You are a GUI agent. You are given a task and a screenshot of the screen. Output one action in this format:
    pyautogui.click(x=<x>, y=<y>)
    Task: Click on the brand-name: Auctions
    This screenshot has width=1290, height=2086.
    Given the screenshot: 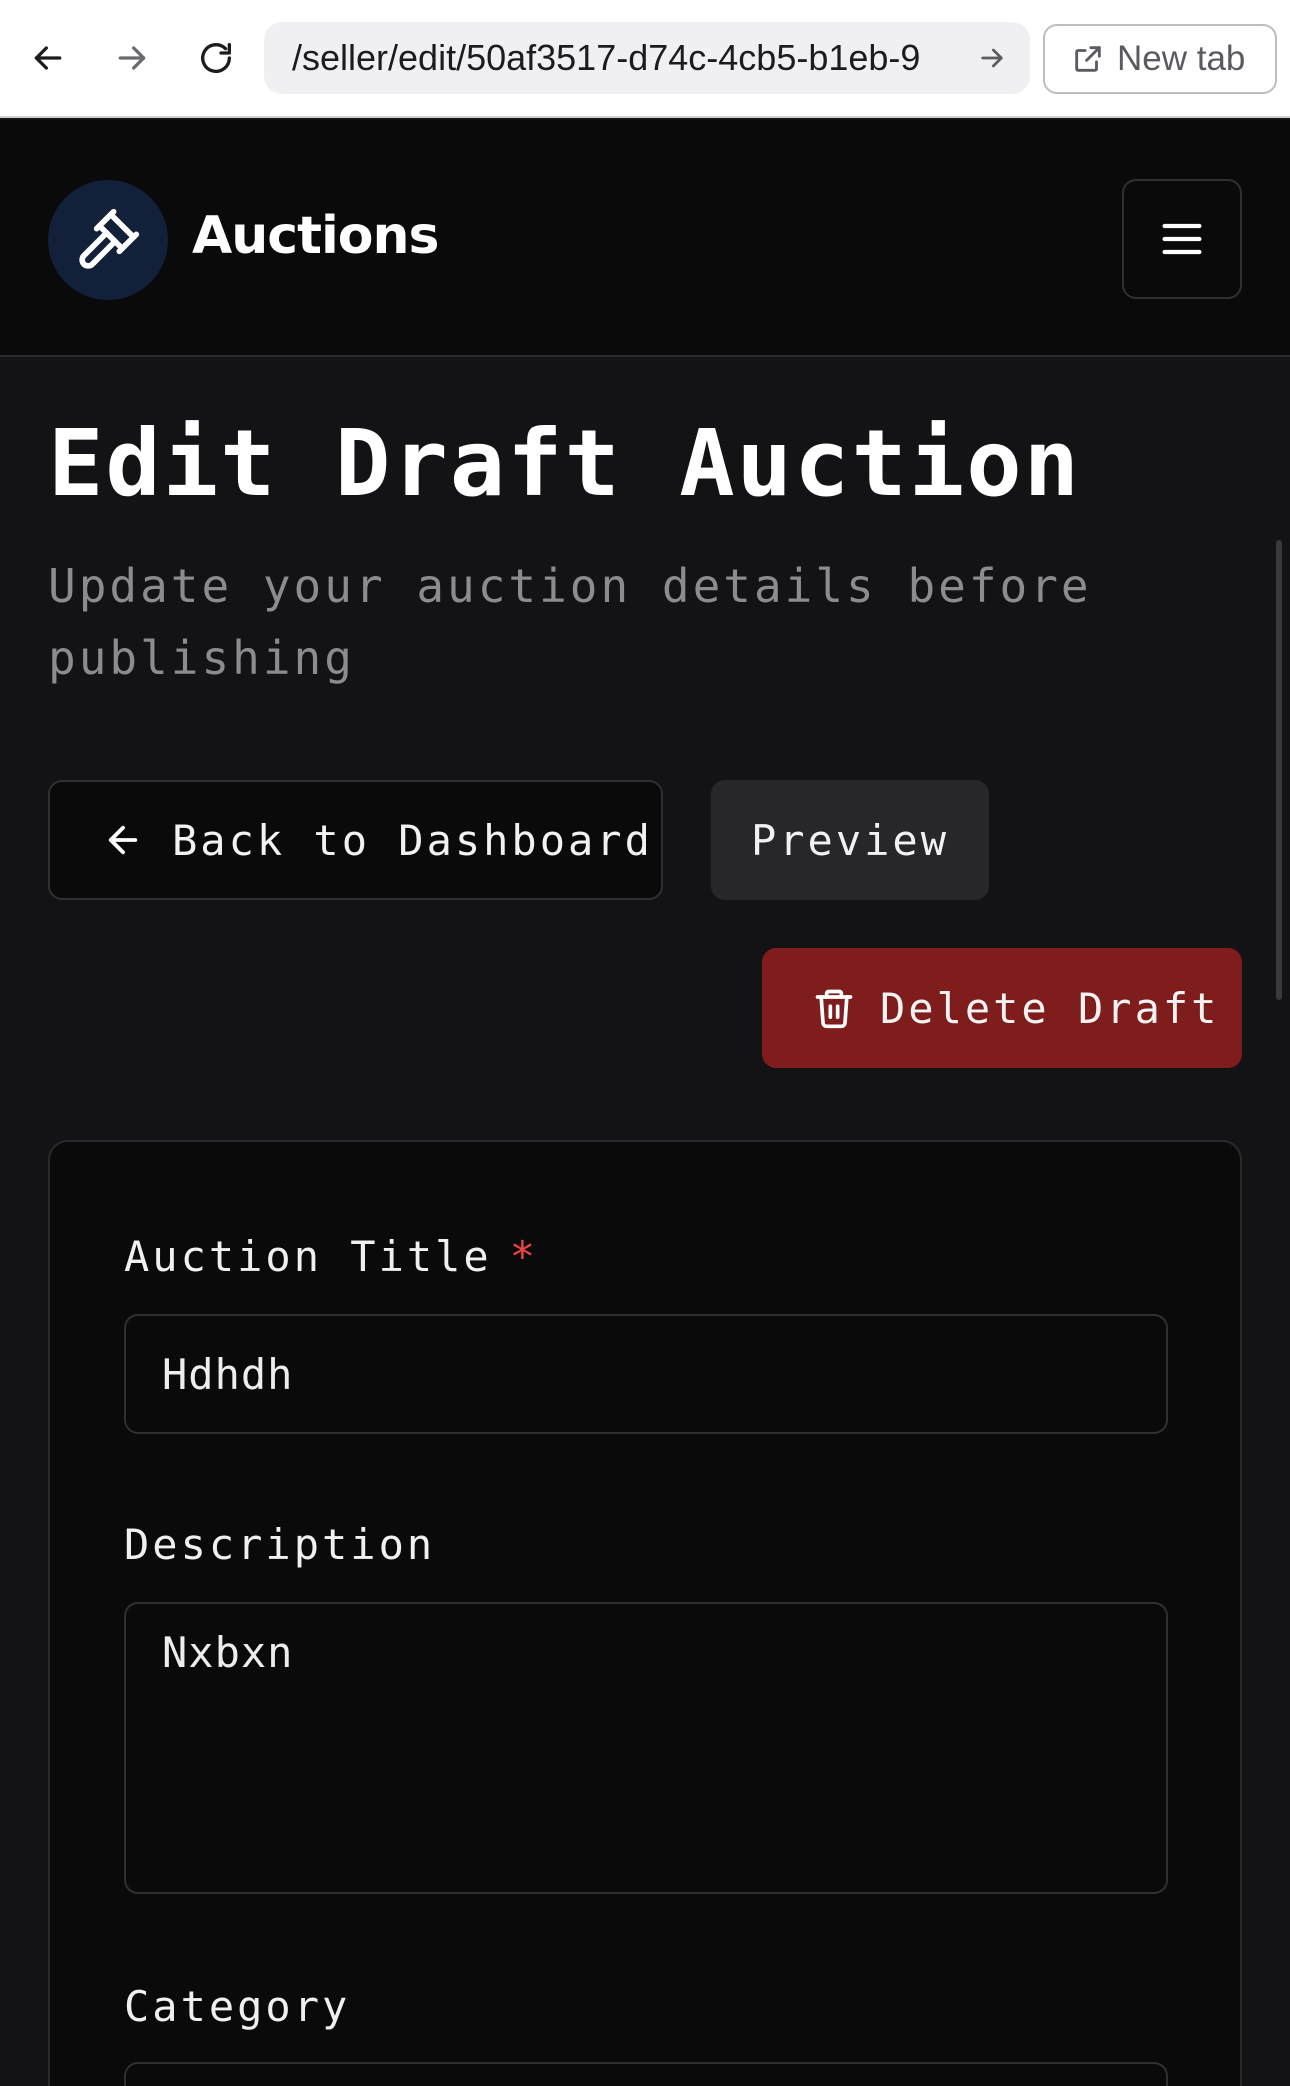 What is the action you would take?
    pyautogui.click(x=315, y=236)
    